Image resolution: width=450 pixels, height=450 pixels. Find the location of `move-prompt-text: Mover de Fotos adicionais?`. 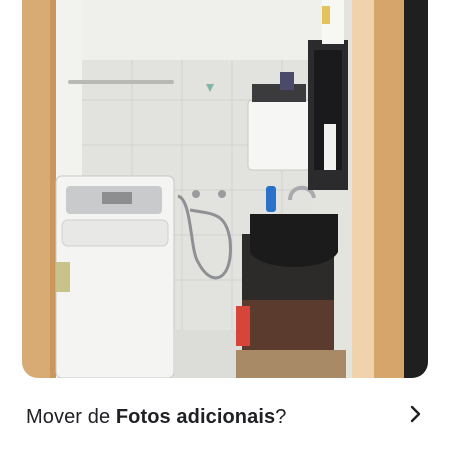

move-prompt-text: Mover de Fotos adicionais? is located at coordinates (156, 417).